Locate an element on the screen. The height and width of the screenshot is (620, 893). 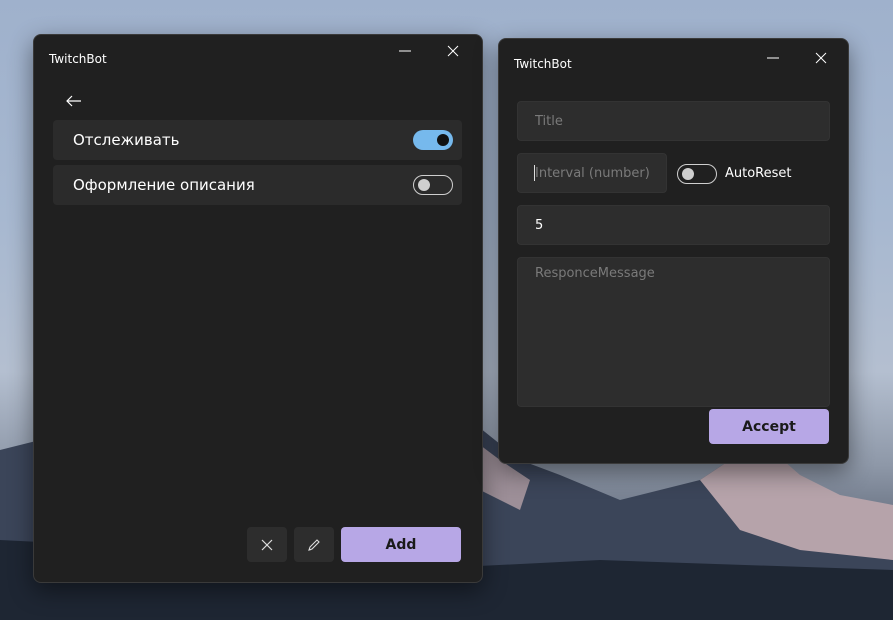
setting-label: Отслеживать is located at coordinates (126, 140).